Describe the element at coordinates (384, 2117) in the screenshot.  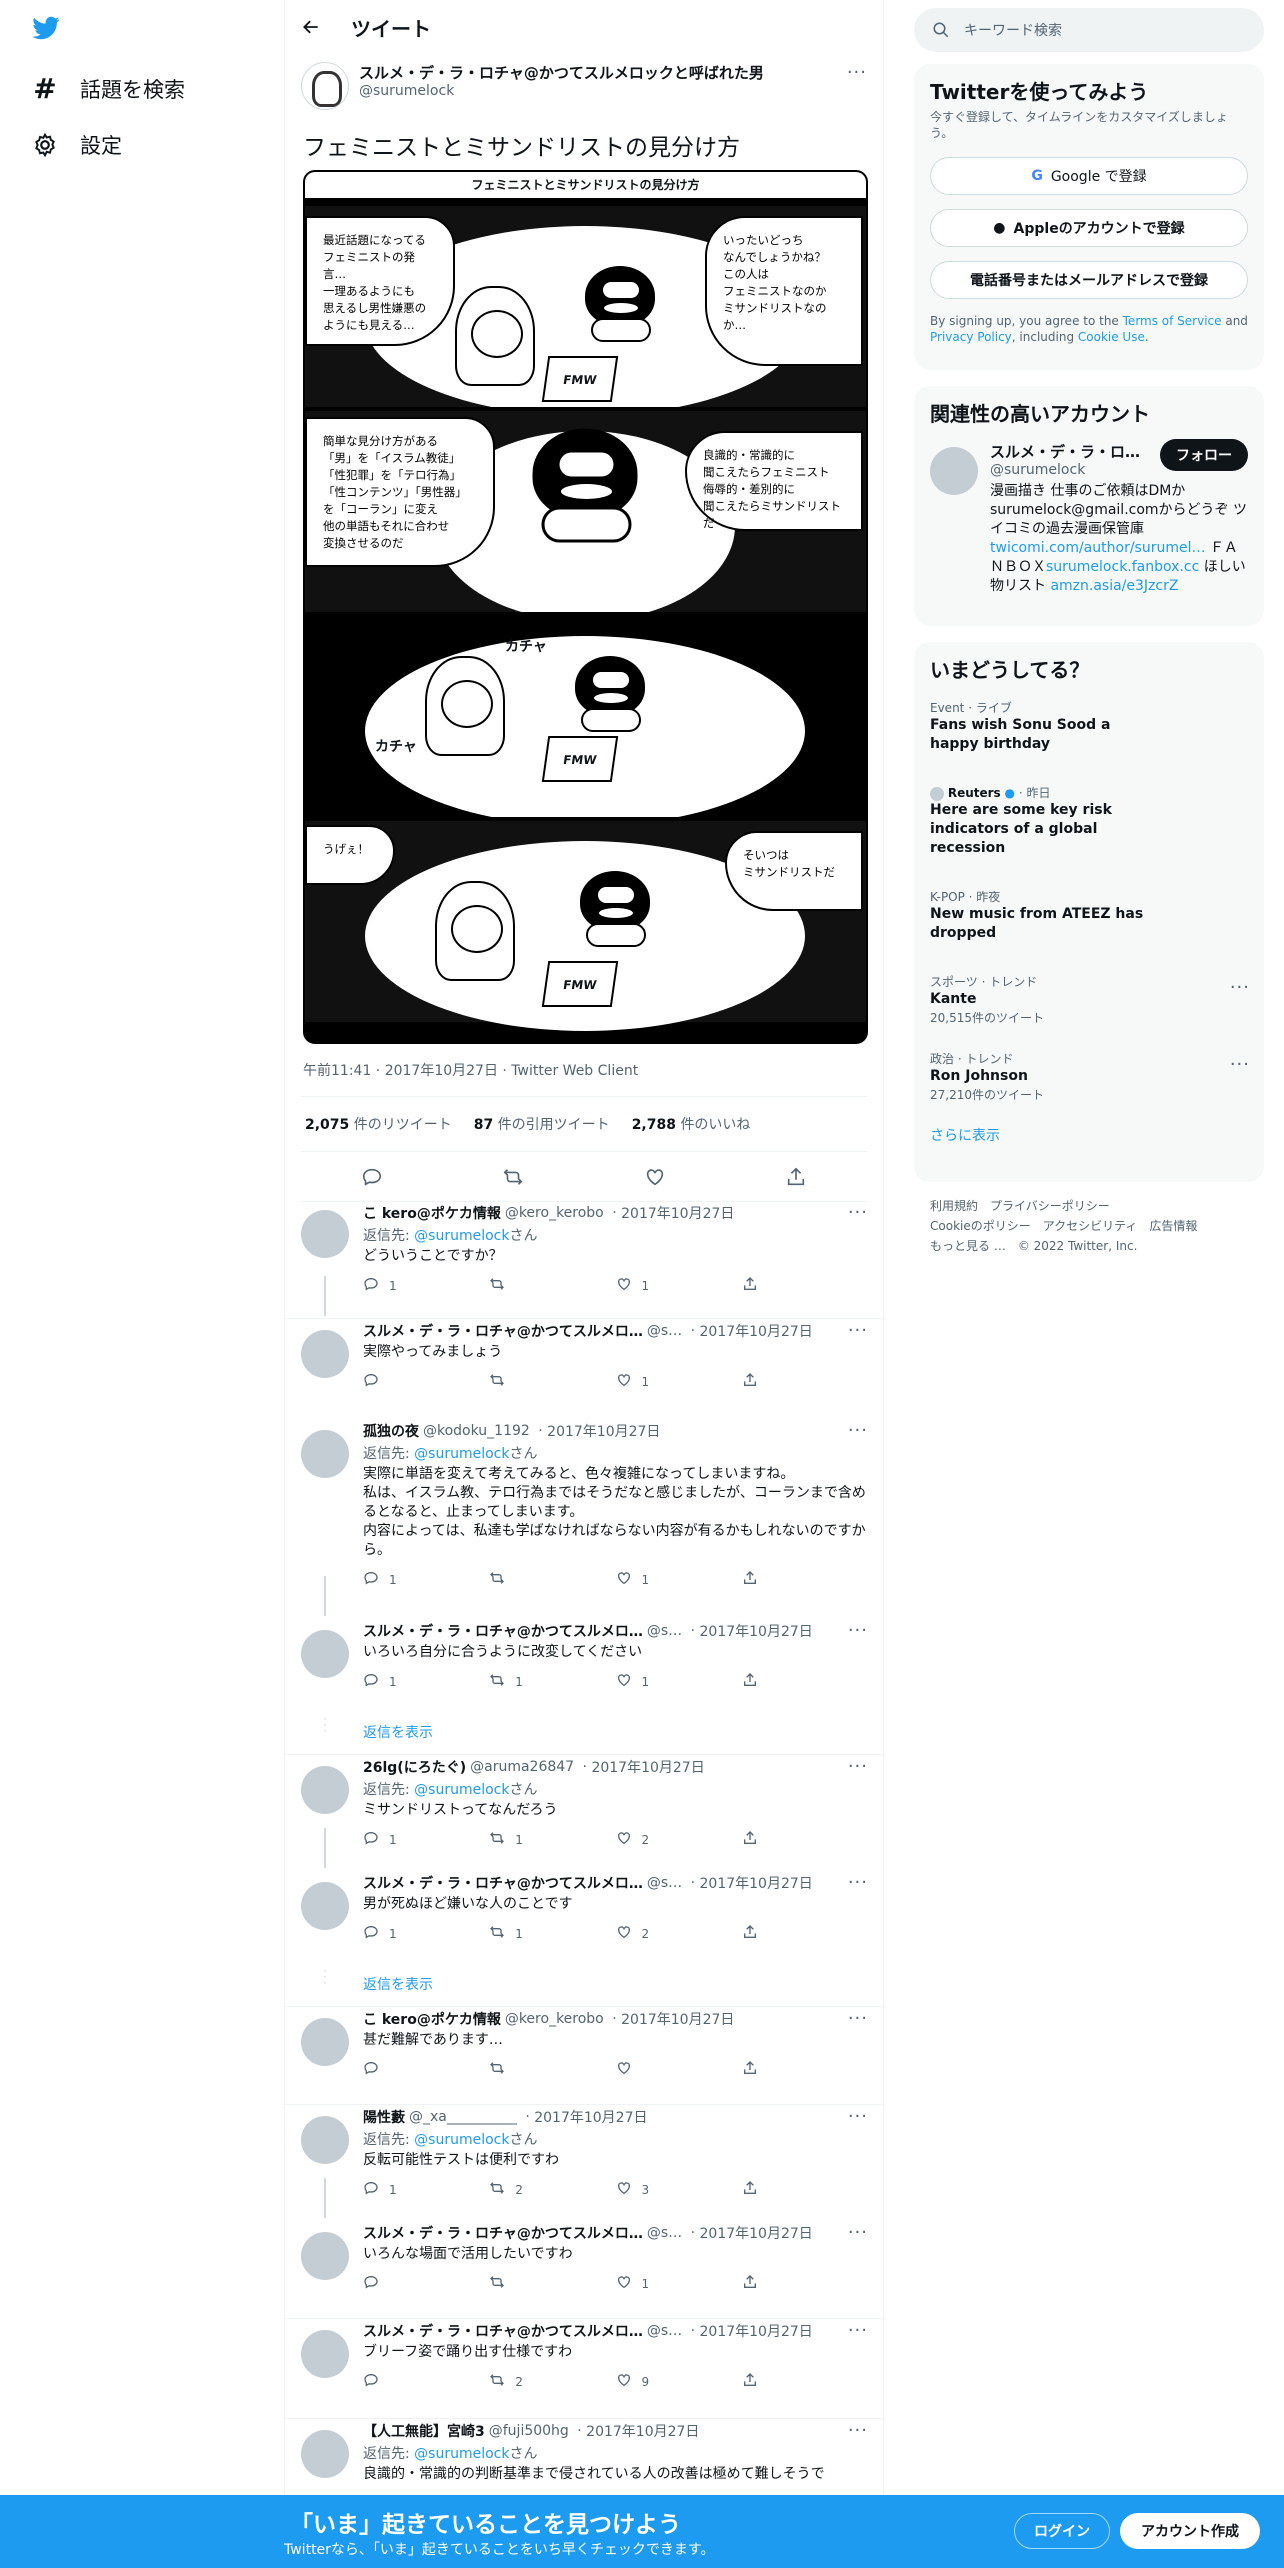
I see `reply-author-name: 陽性藪` at that location.